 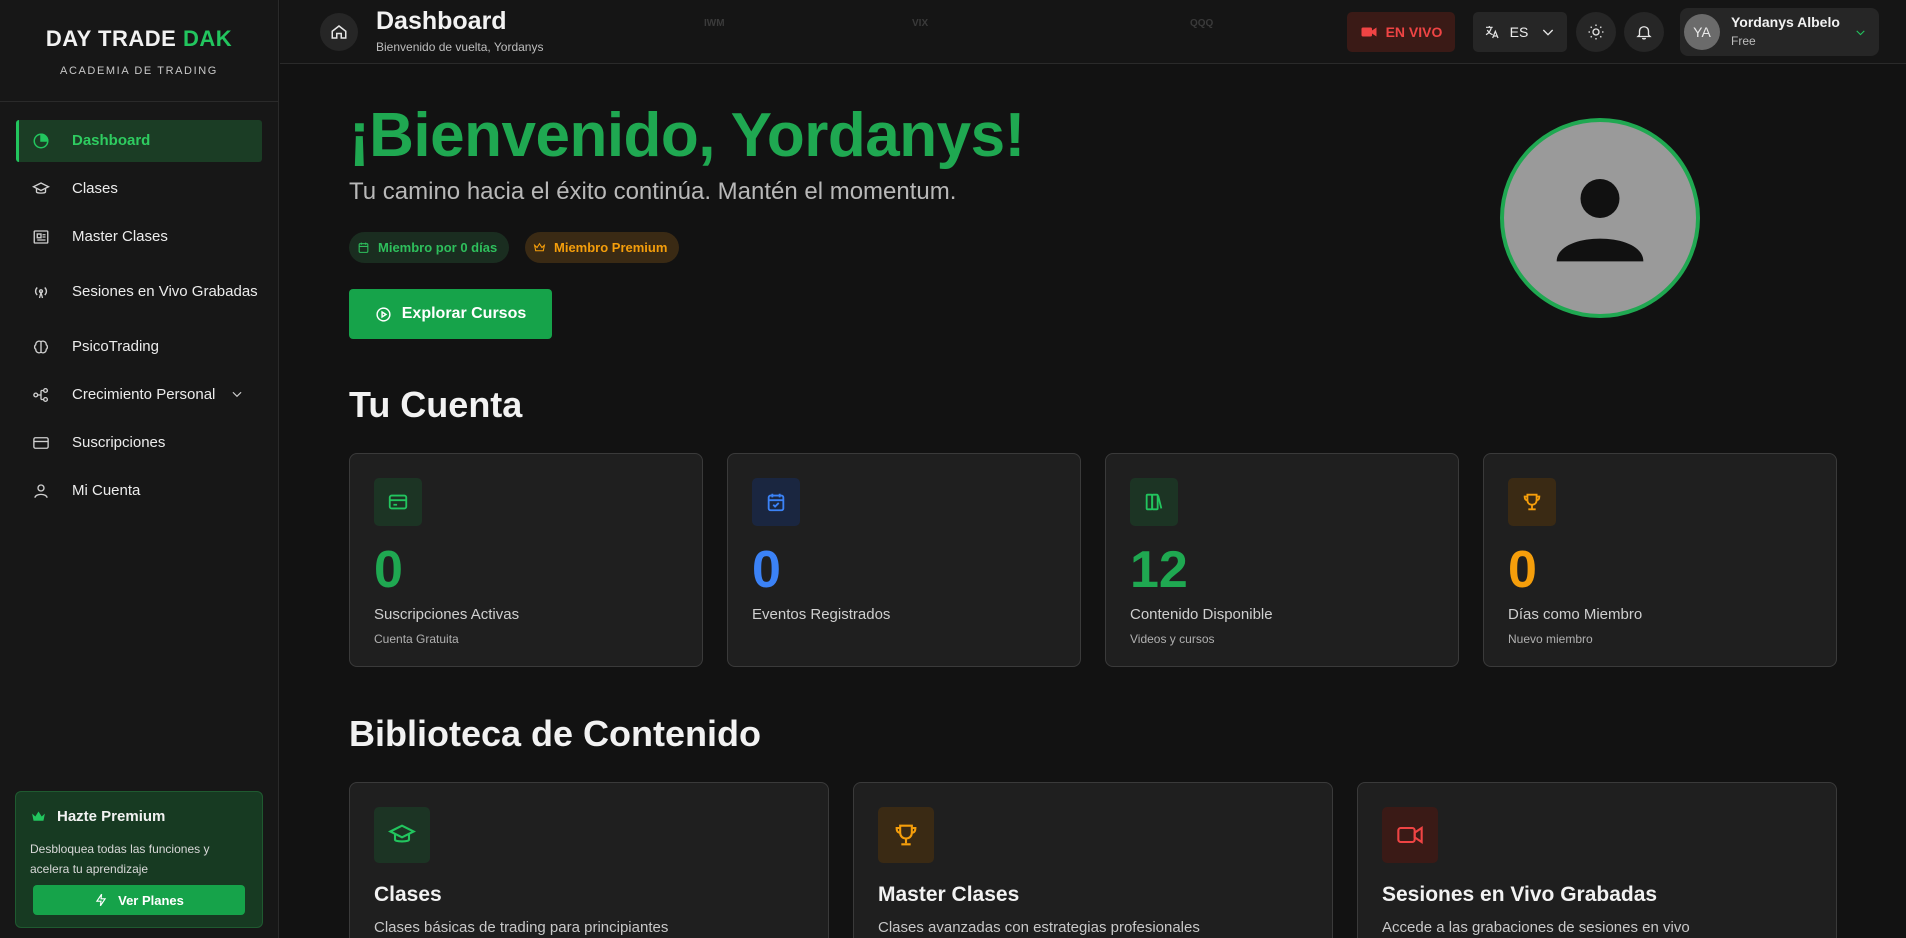 What do you see at coordinates (464, 313) in the screenshot?
I see `explore-courses-label: Explorar Cursos` at bounding box center [464, 313].